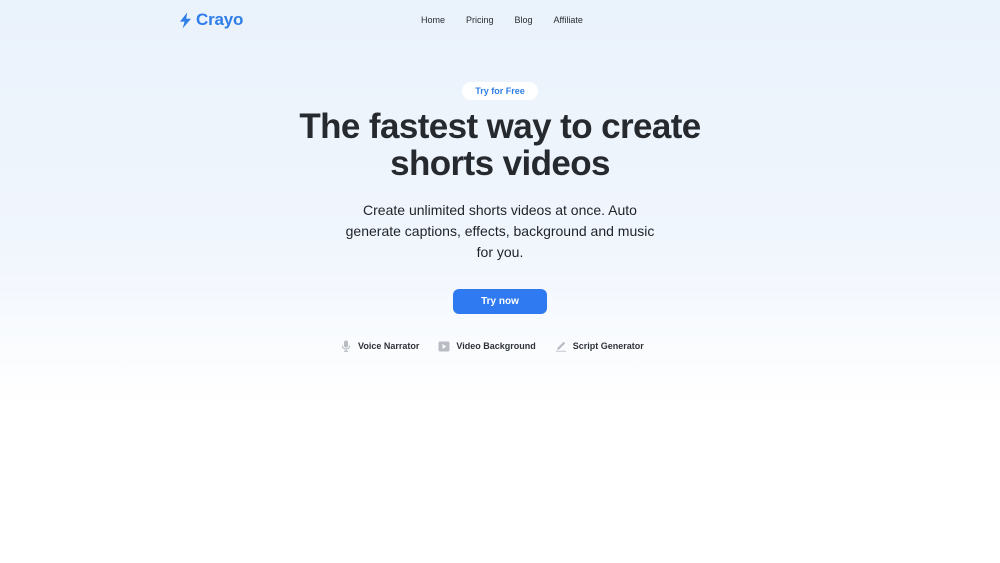  What do you see at coordinates (480, 20) in the screenshot?
I see `nav-link-pricing: Pricing` at bounding box center [480, 20].